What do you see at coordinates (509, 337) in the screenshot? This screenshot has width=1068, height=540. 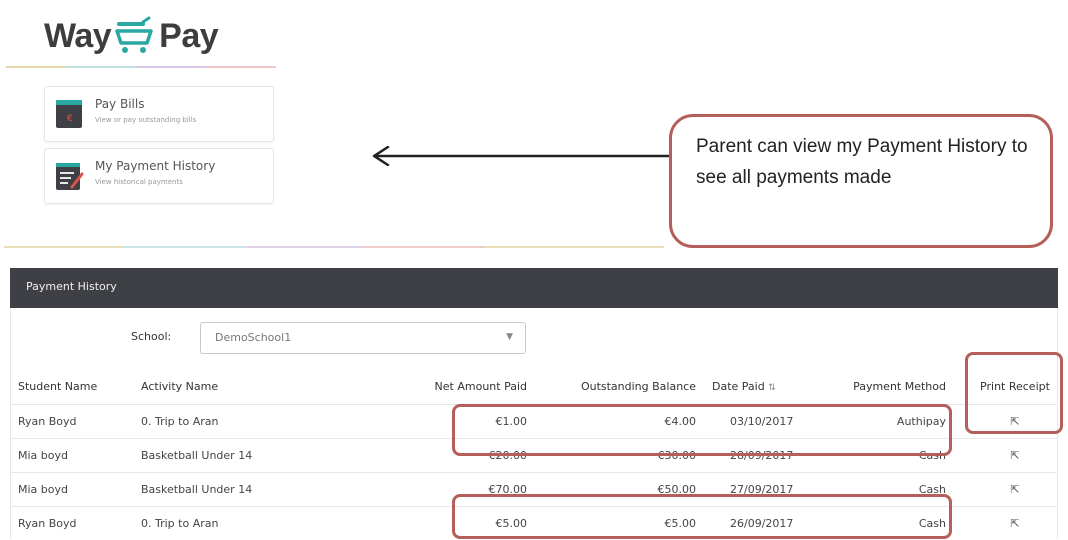 I see `chevron-down-icon: ▼` at bounding box center [509, 337].